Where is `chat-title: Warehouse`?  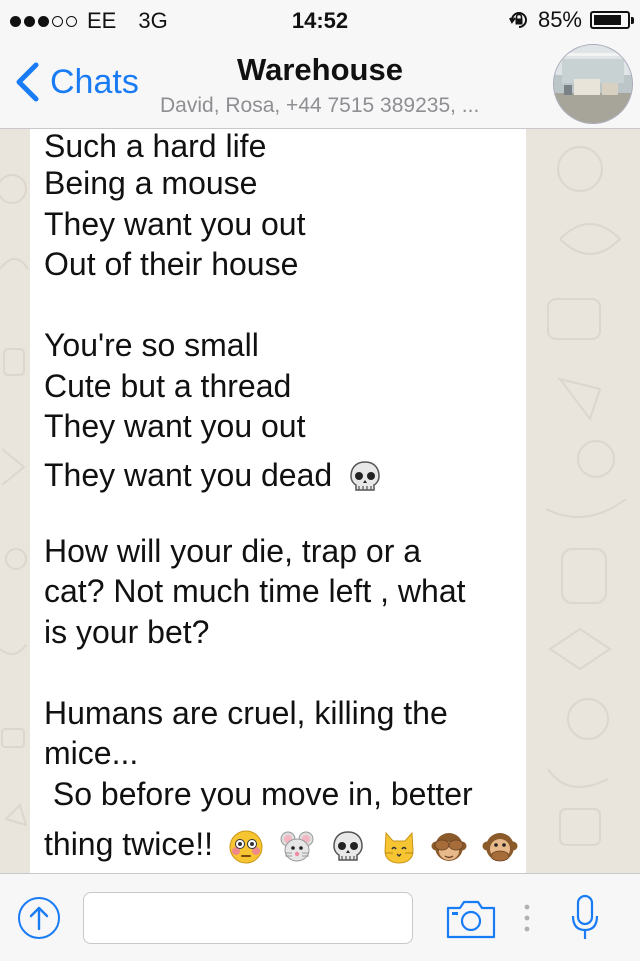 chat-title: Warehouse is located at coordinates (320, 70).